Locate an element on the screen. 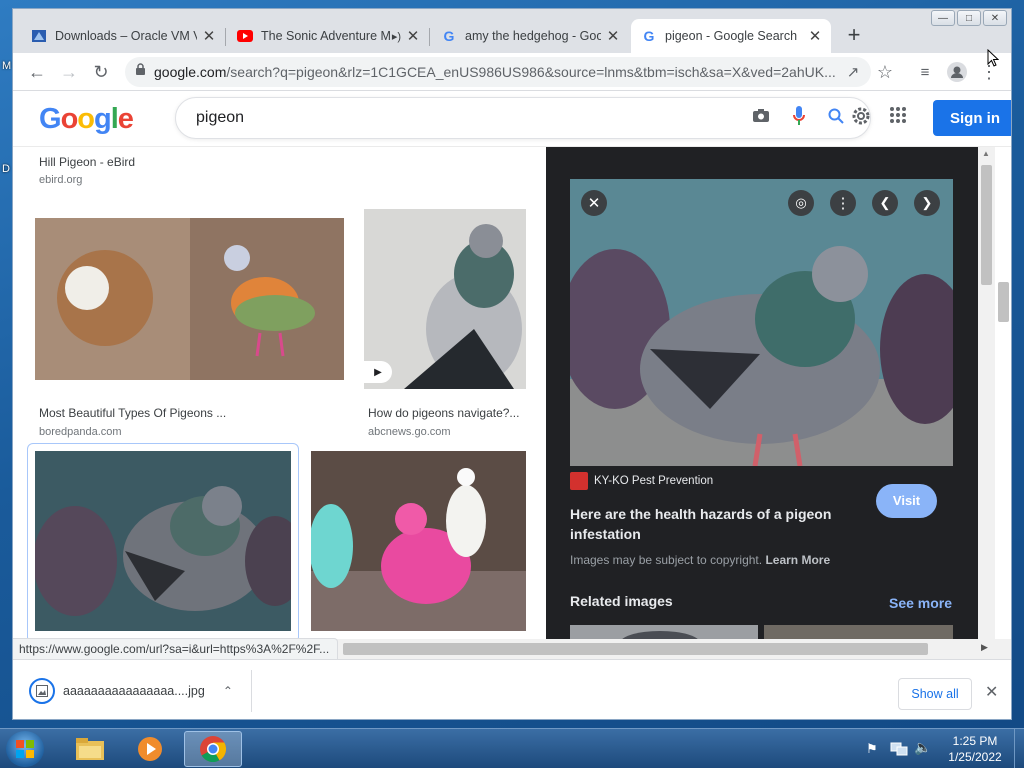  apps-grid-icon is located at coordinates (901, 118).